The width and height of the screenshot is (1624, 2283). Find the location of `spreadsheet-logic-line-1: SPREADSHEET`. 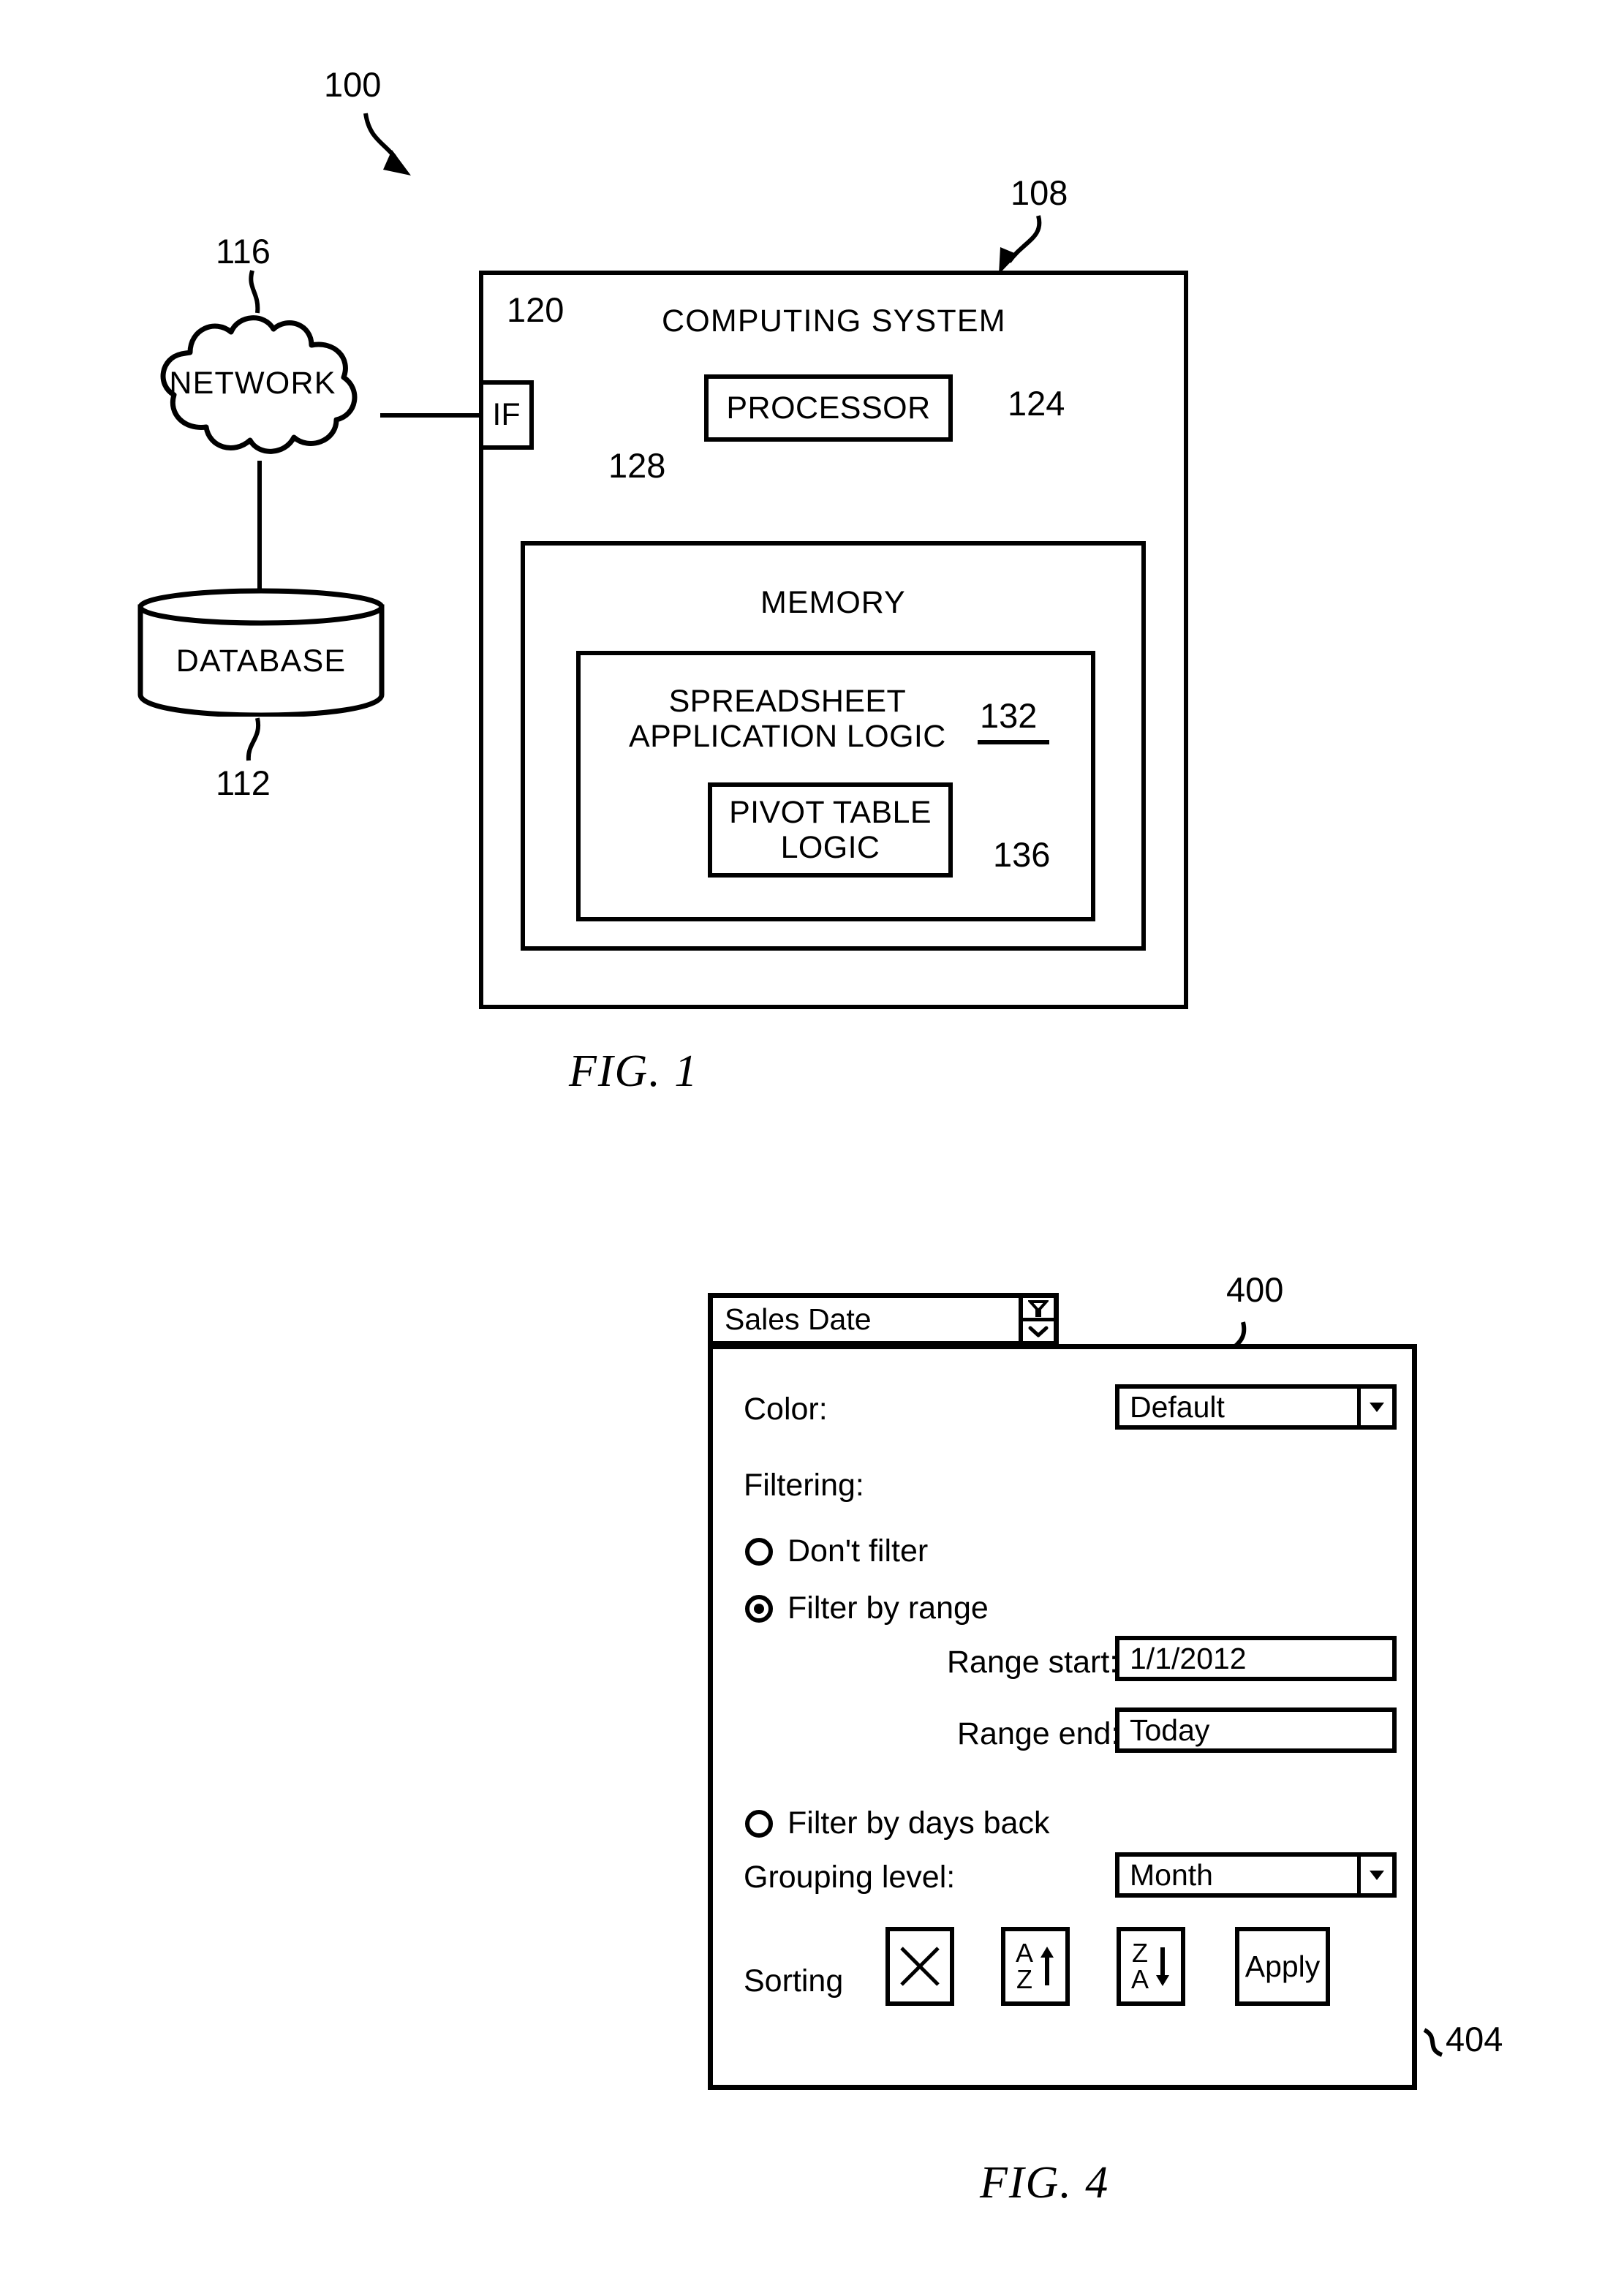

spreadsheet-logic-line-1: SPREADSHEET is located at coordinates (787, 701).